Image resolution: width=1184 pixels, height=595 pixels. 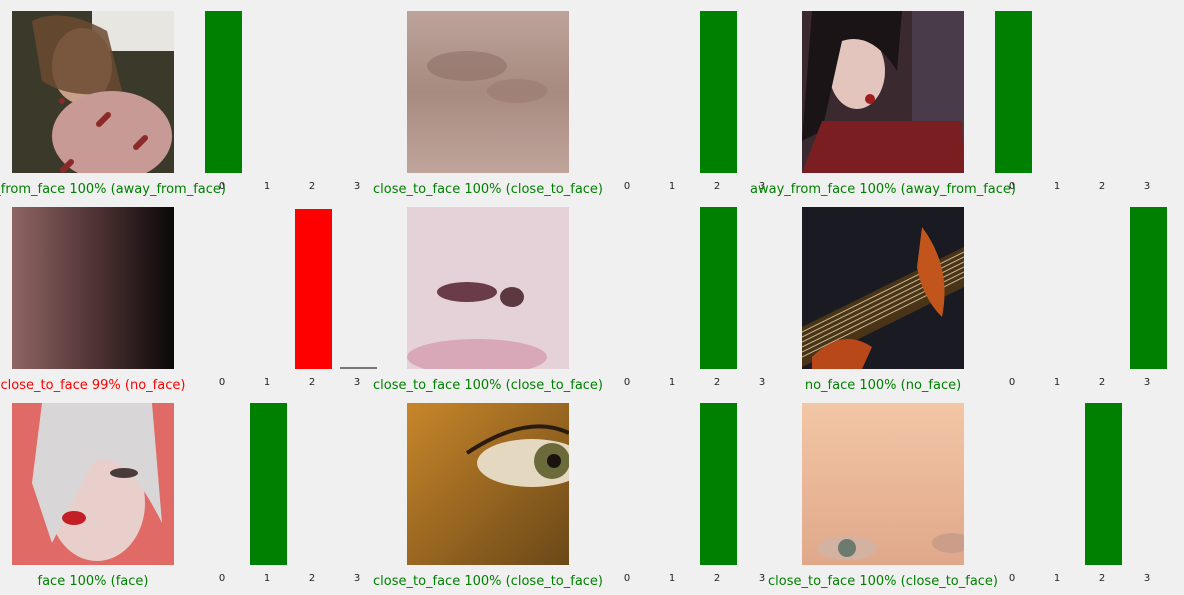 I want to click on prediction-caption: away_from_face 100% (away_from_face), so click(x=883, y=189).